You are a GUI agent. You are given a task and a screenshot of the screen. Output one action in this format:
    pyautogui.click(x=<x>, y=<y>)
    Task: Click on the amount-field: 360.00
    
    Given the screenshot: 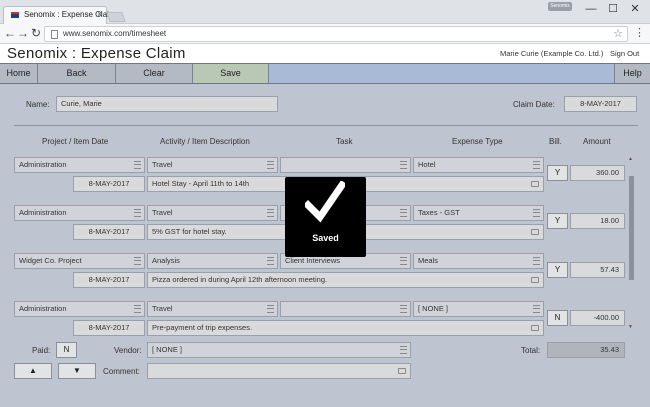 What is the action you would take?
    pyautogui.click(x=597, y=173)
    